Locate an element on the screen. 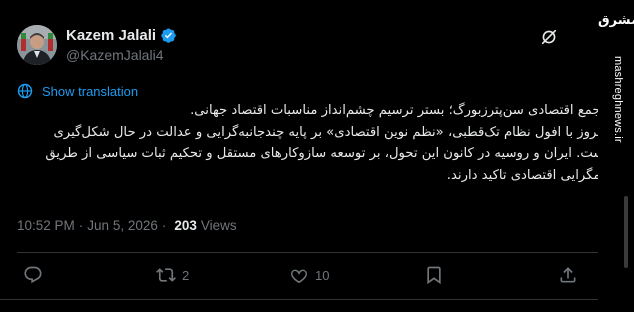 The height and width of the screenshot is (312, 634). like-button: 10 is located at coordinates (309, 275).